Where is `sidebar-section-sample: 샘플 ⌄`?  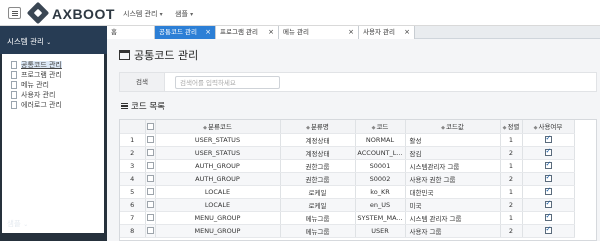 sidebar-section-sample: 샘플 ⌄ is located at coordinates (17, 223).